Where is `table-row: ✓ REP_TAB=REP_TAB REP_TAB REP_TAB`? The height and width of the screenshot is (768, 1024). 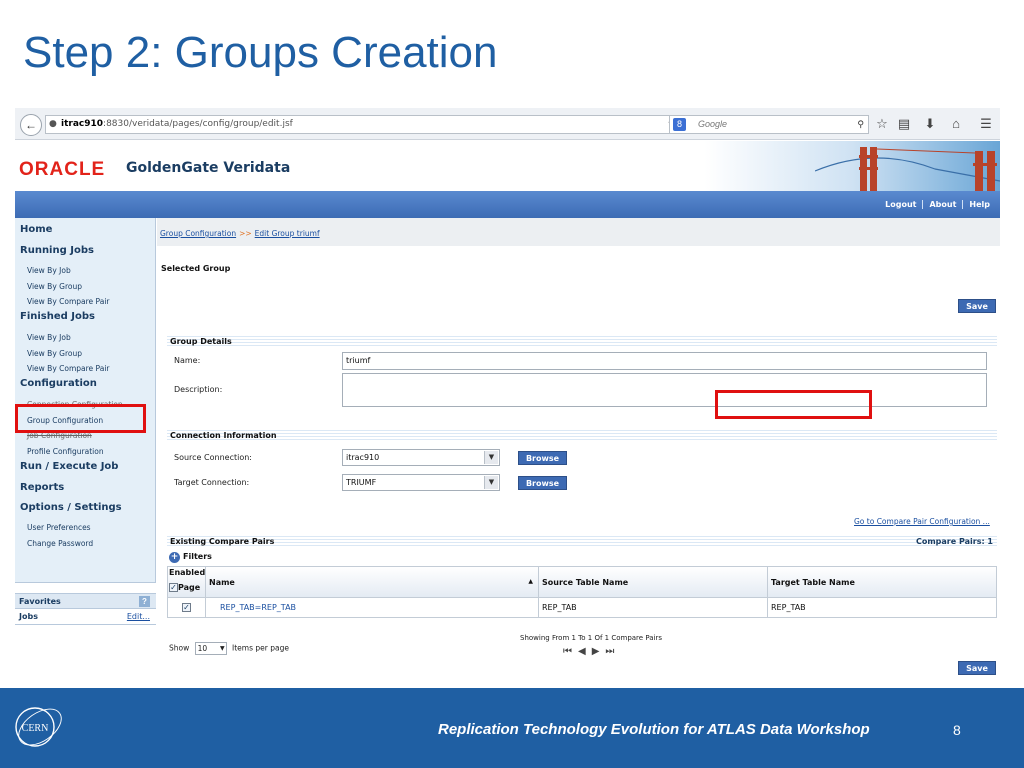
table-row: ✓ REP_TAB=REP_TAB REP_TAB REP_TAB is located at coordinates (582, 608).